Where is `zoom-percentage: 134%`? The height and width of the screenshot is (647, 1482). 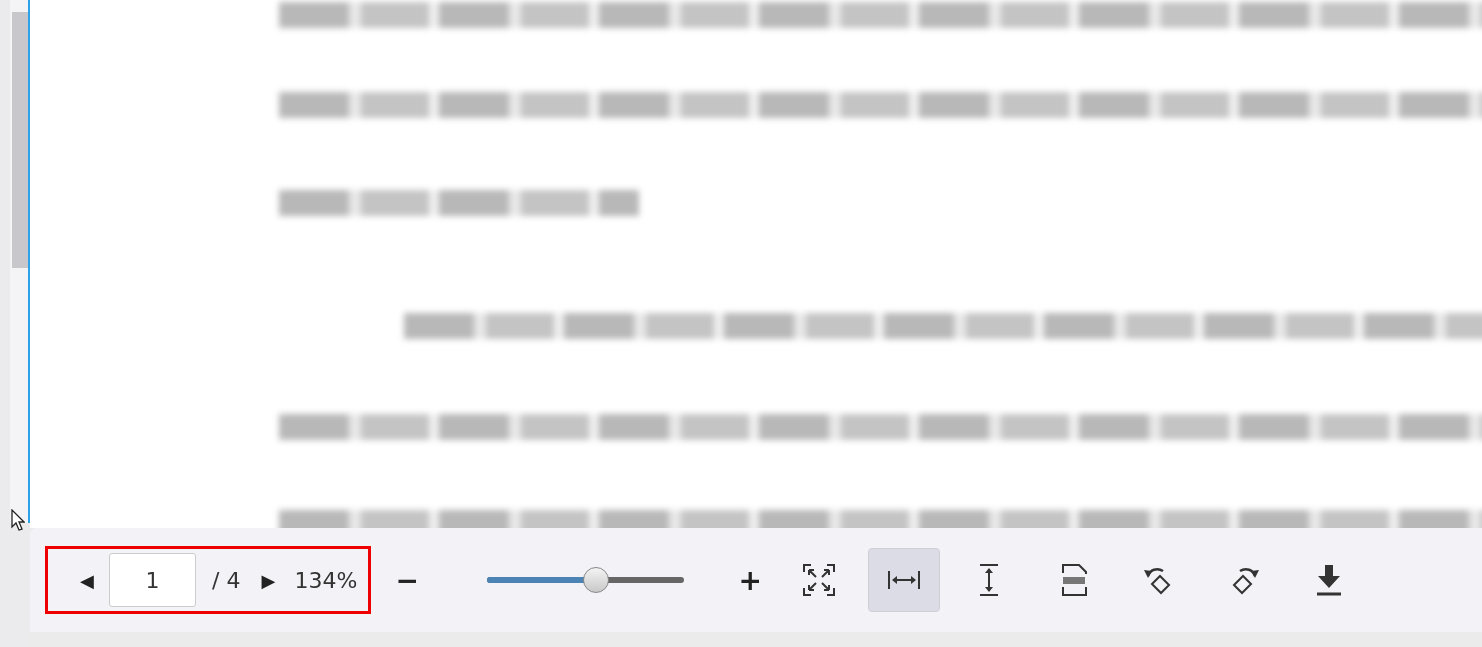
zoom-percentage: 134% is located at coordinates (326, 580).